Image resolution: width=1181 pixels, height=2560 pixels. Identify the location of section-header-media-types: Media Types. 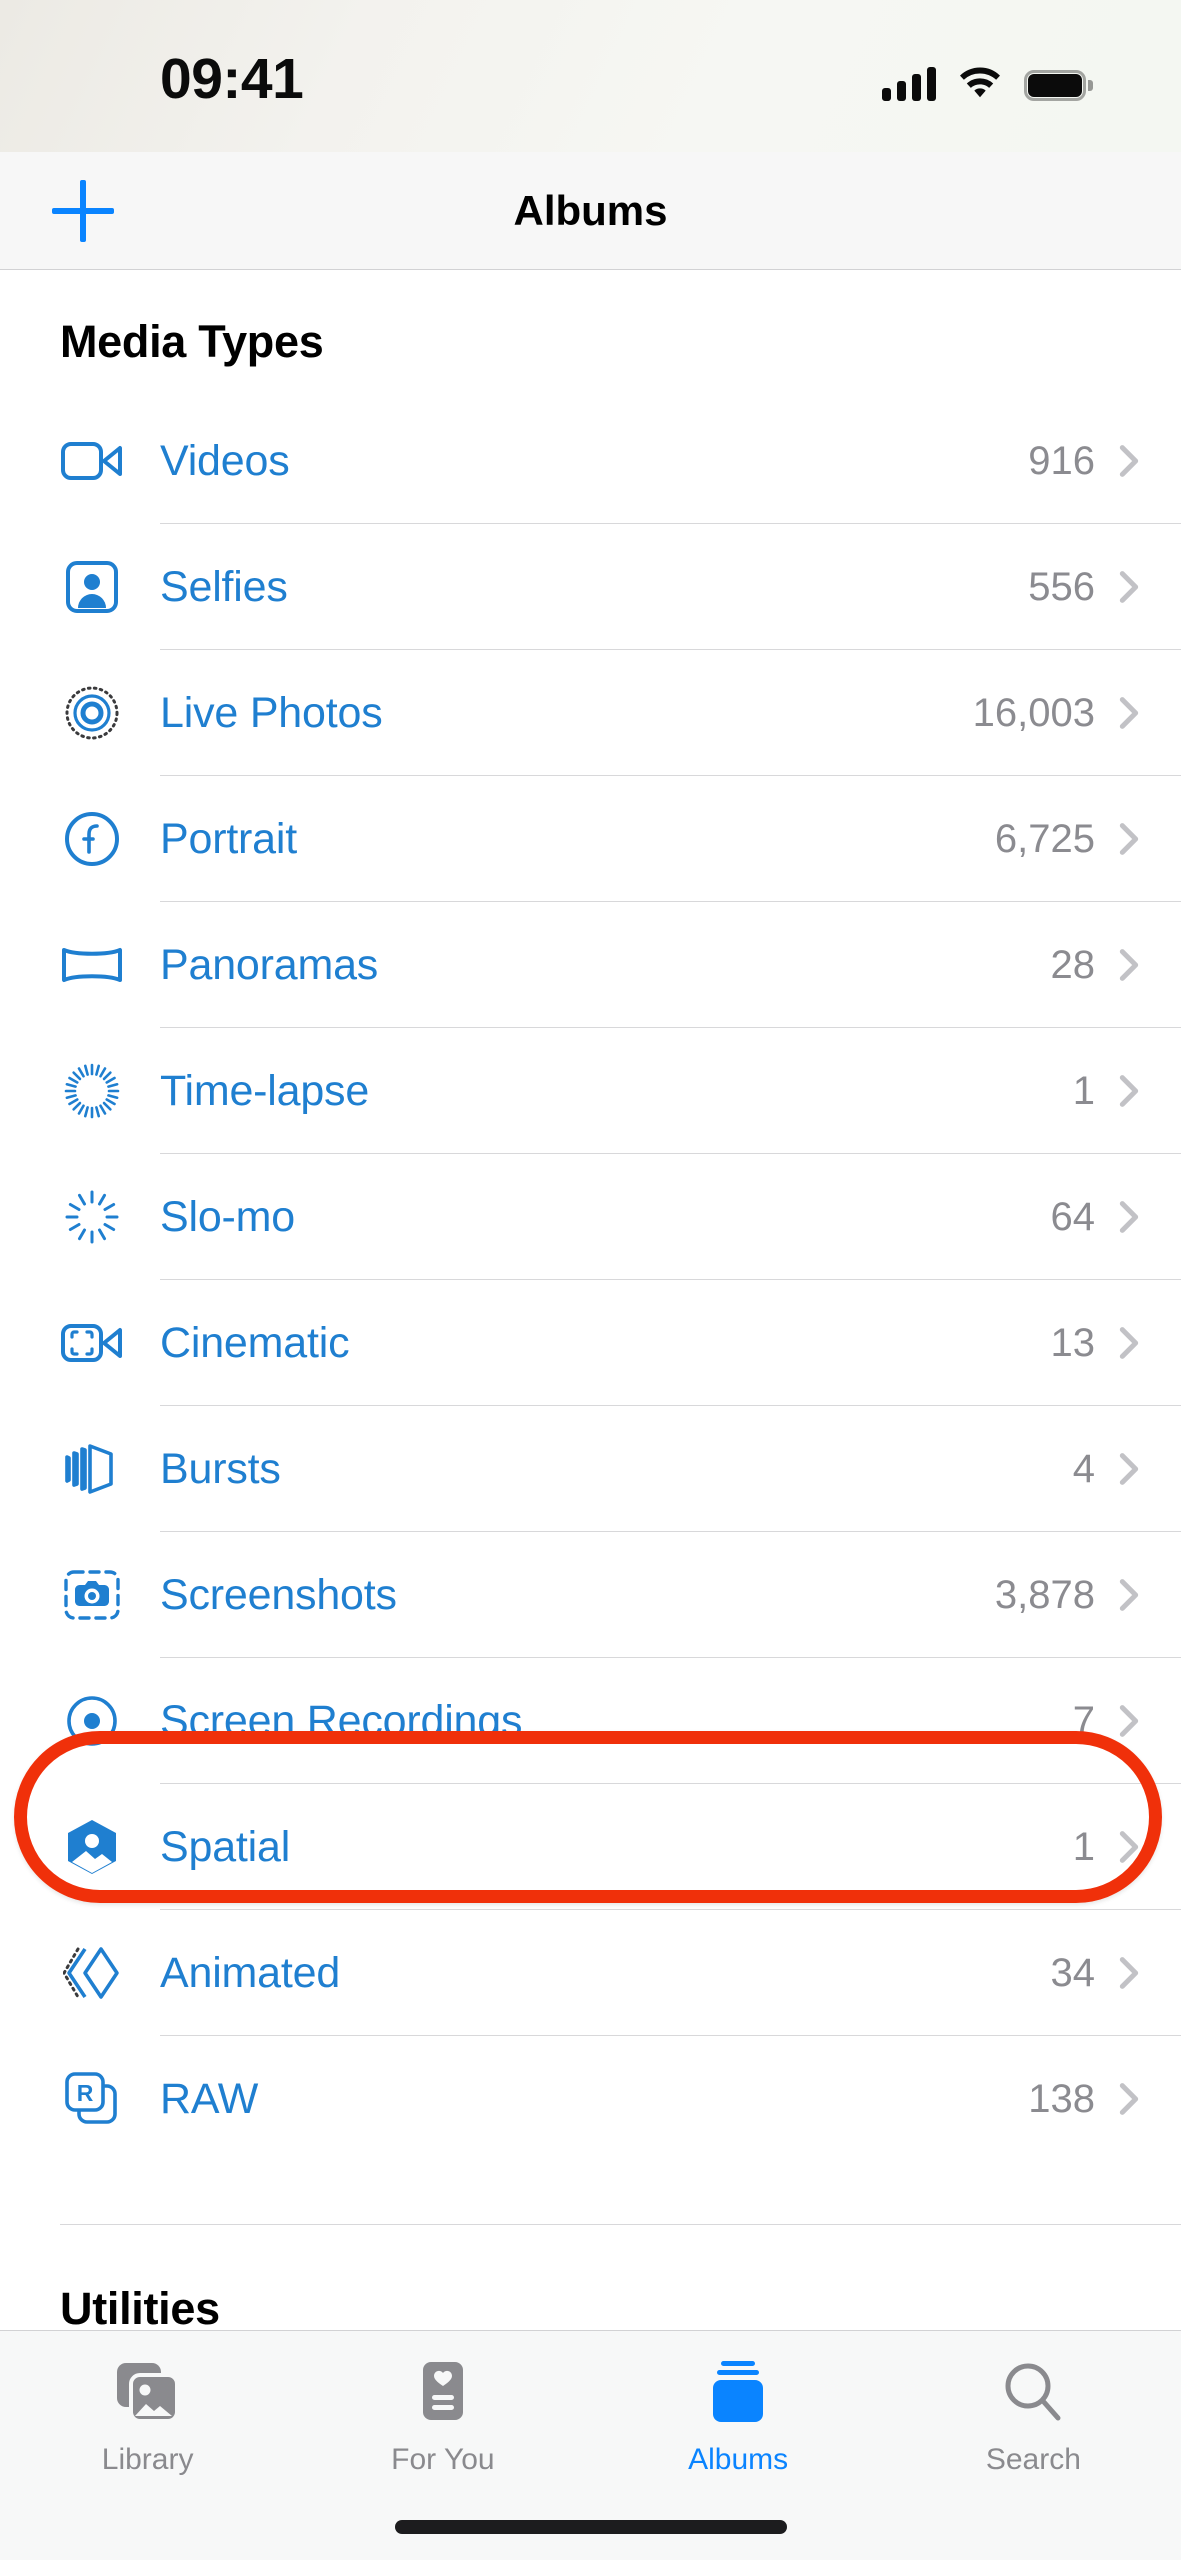
(192, 341).